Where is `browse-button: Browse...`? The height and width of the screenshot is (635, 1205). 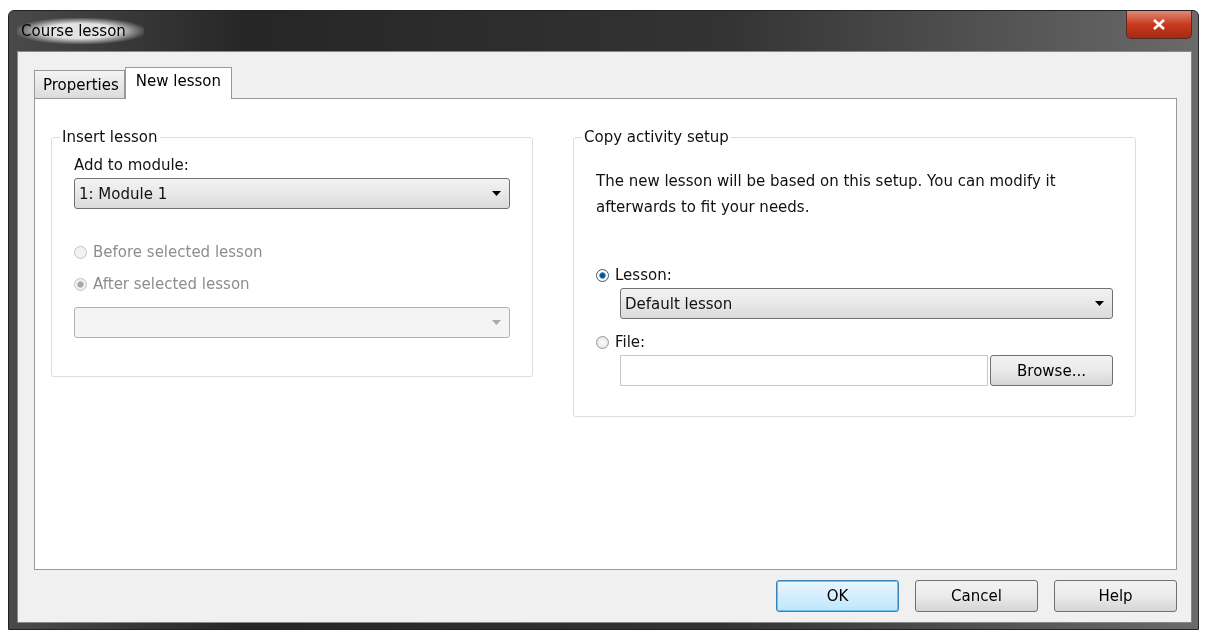 browse-button: Browse... is located at coordinates (1051, 370).